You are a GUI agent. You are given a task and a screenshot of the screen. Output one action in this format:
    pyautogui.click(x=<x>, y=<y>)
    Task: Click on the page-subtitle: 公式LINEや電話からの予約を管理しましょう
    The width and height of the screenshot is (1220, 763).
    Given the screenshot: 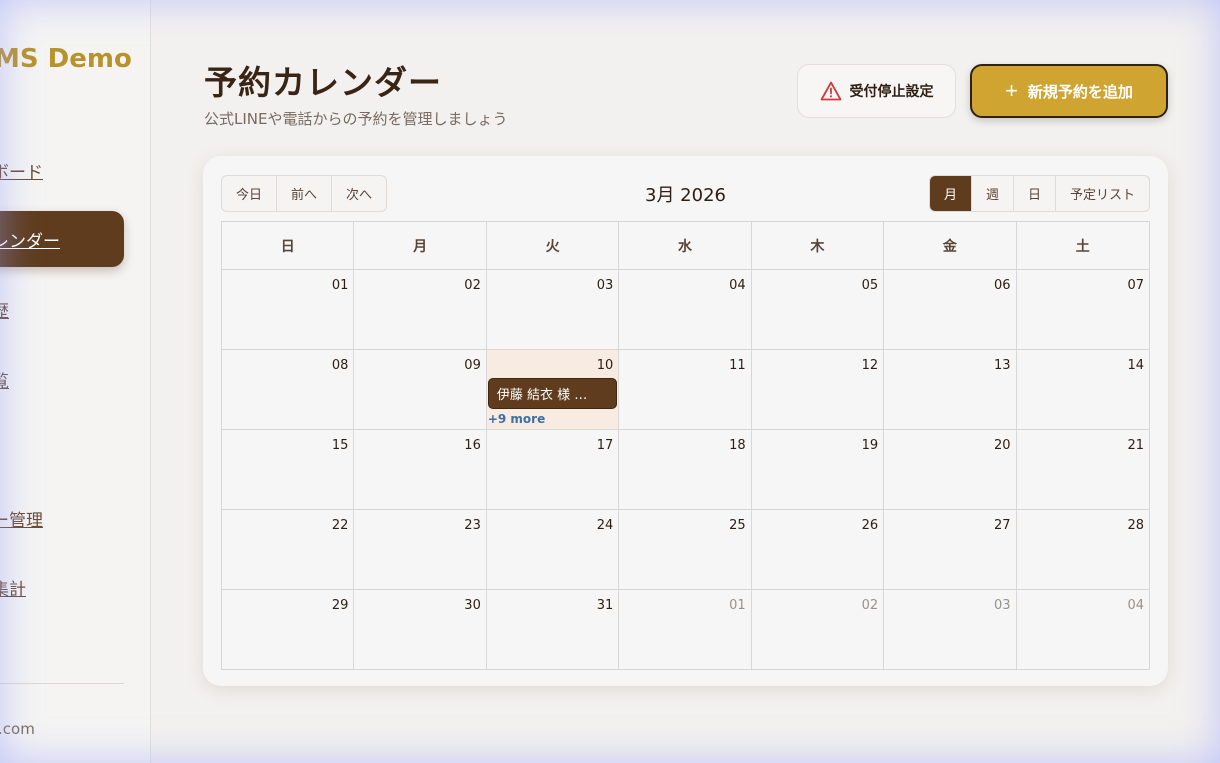 What is the action you would take?
    pyautogui.click(x=356, y=119)
    